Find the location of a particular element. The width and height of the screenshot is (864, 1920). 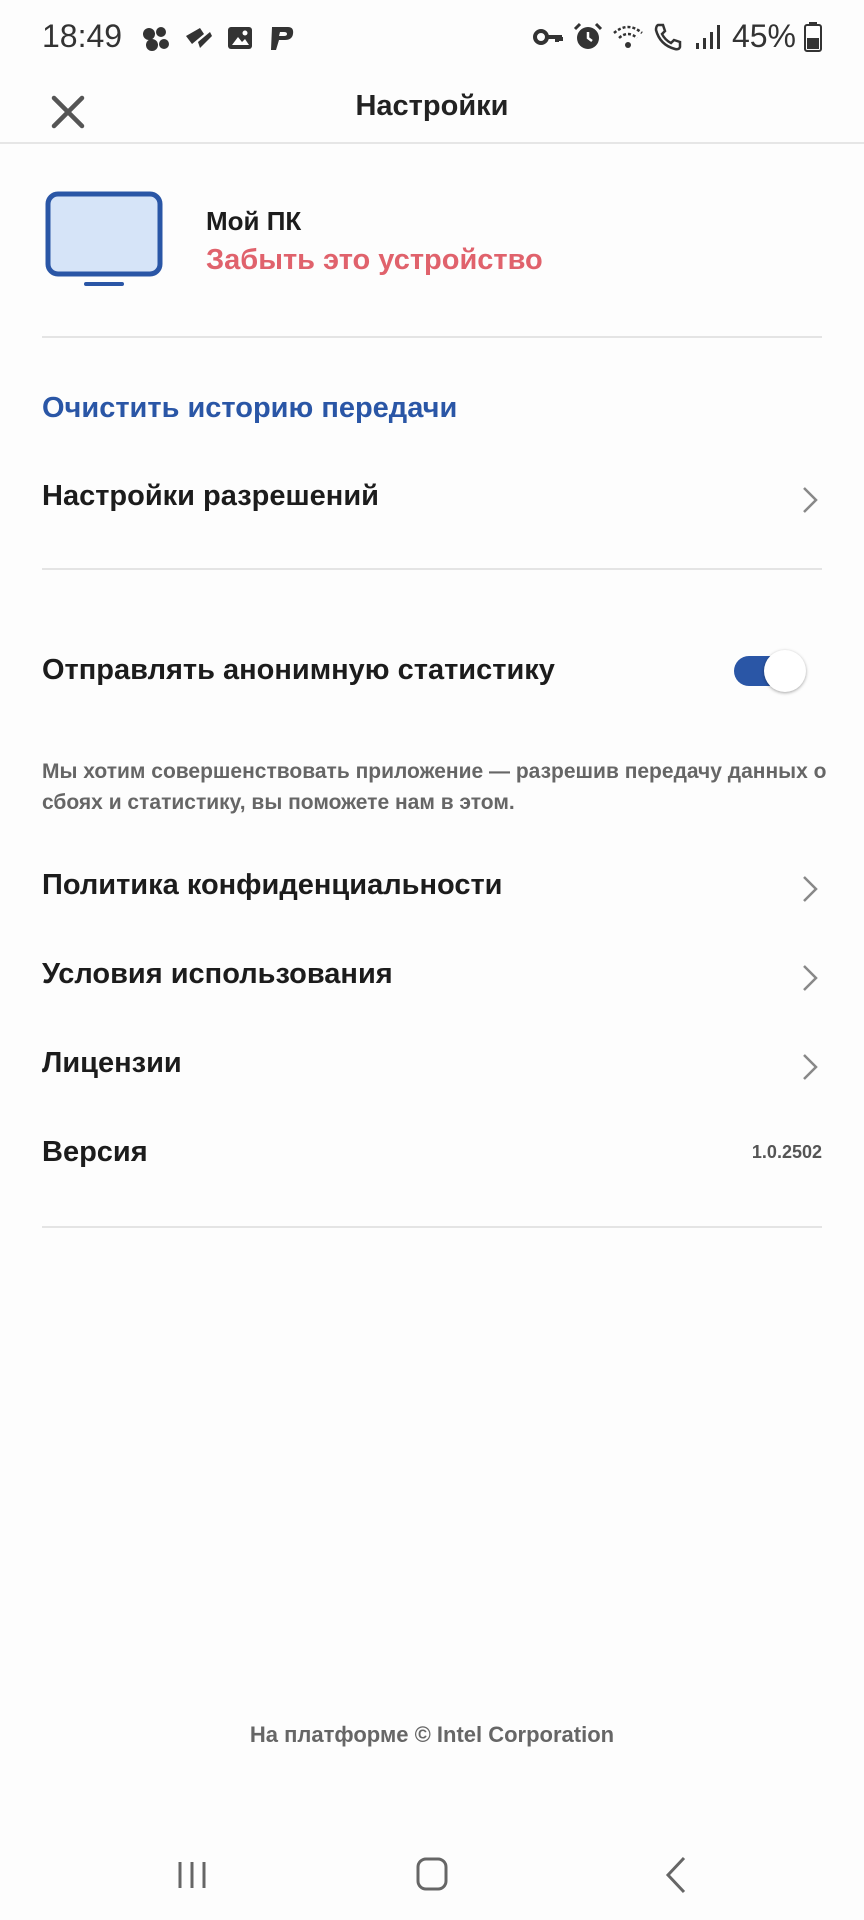

privacy-policy-row: Политика конфиденциальности is located at coordinates (432, 889).